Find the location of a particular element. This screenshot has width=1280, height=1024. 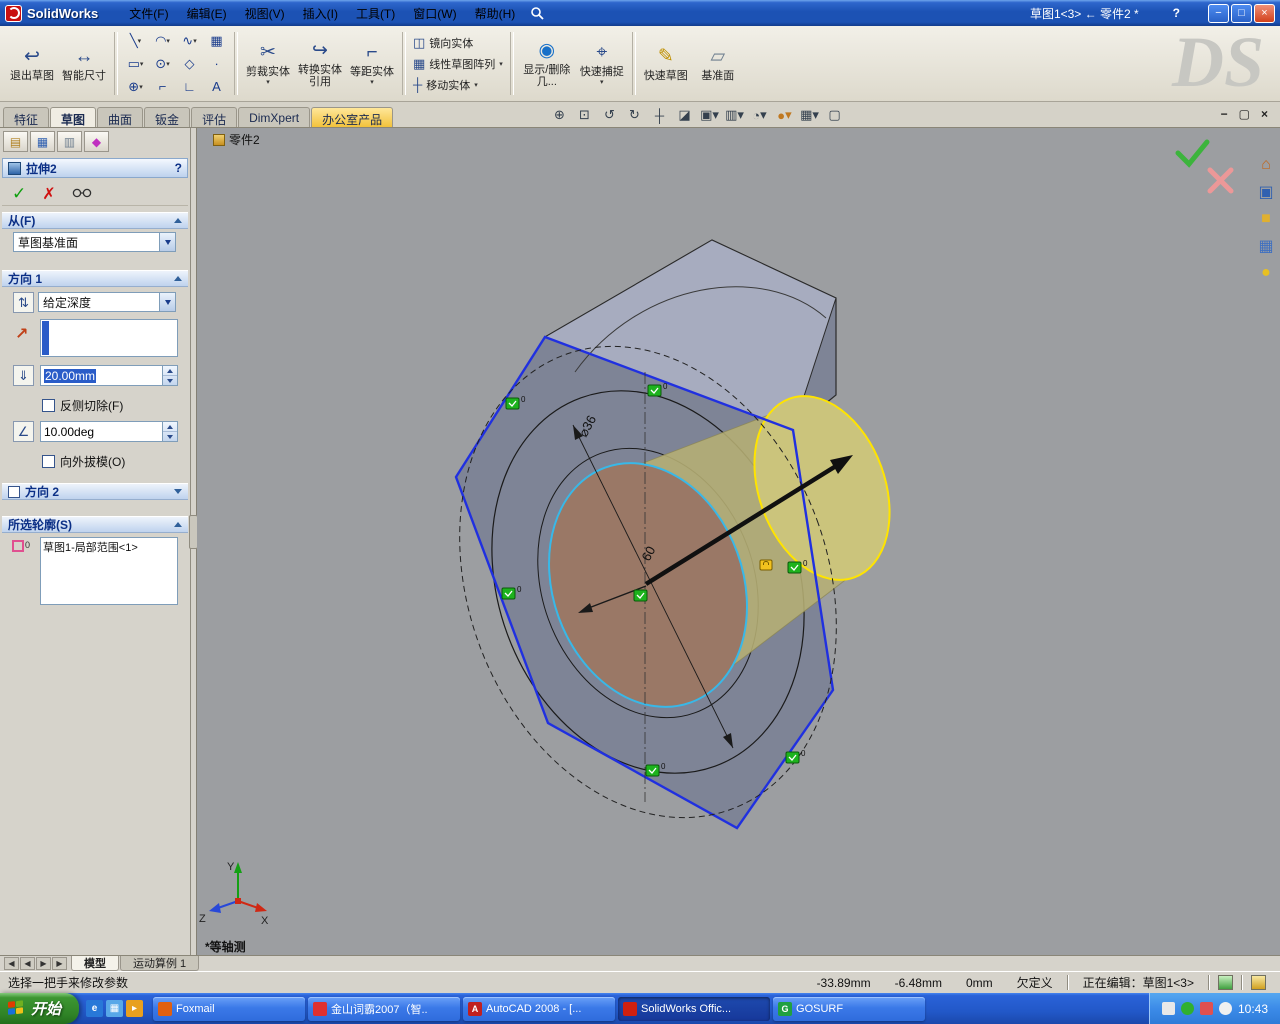

menu-view: 视图(V) is located at coordinates (265, 13).